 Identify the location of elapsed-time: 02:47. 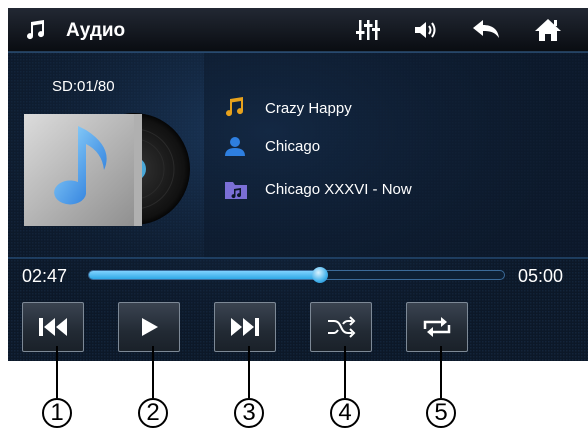
(45, 276).